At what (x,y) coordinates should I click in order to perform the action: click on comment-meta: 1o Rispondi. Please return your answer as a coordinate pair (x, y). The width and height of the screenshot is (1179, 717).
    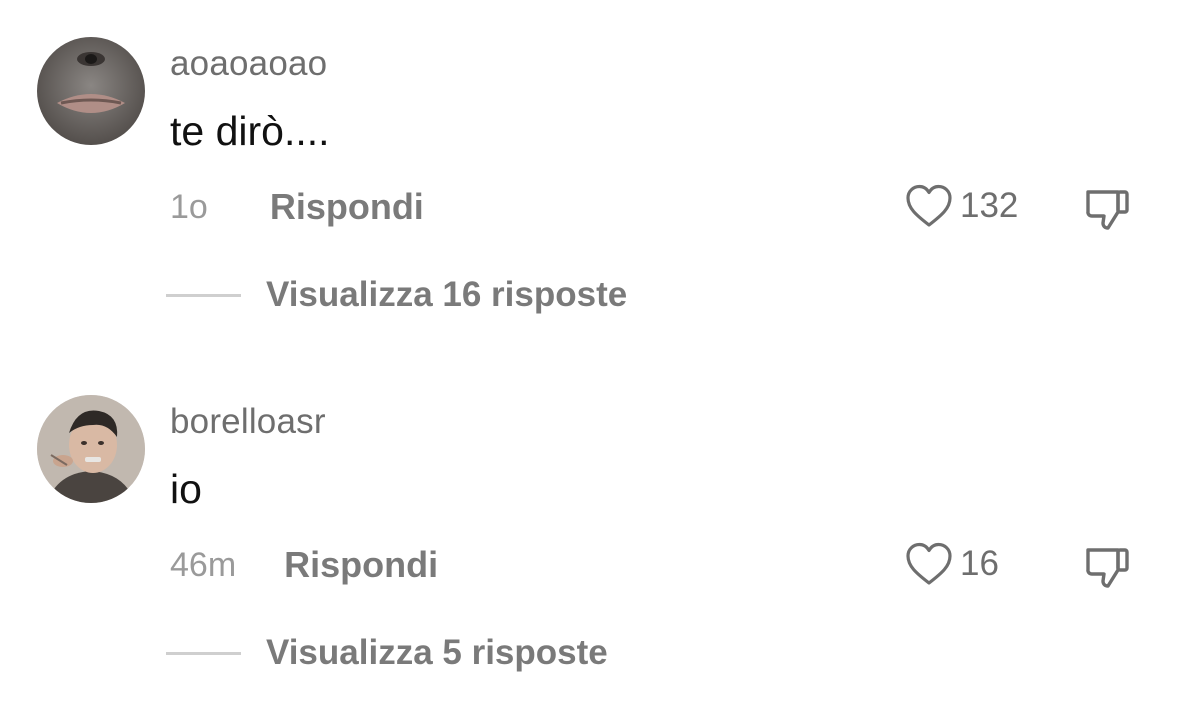
    Looking at the image, I should click on (297, 207).